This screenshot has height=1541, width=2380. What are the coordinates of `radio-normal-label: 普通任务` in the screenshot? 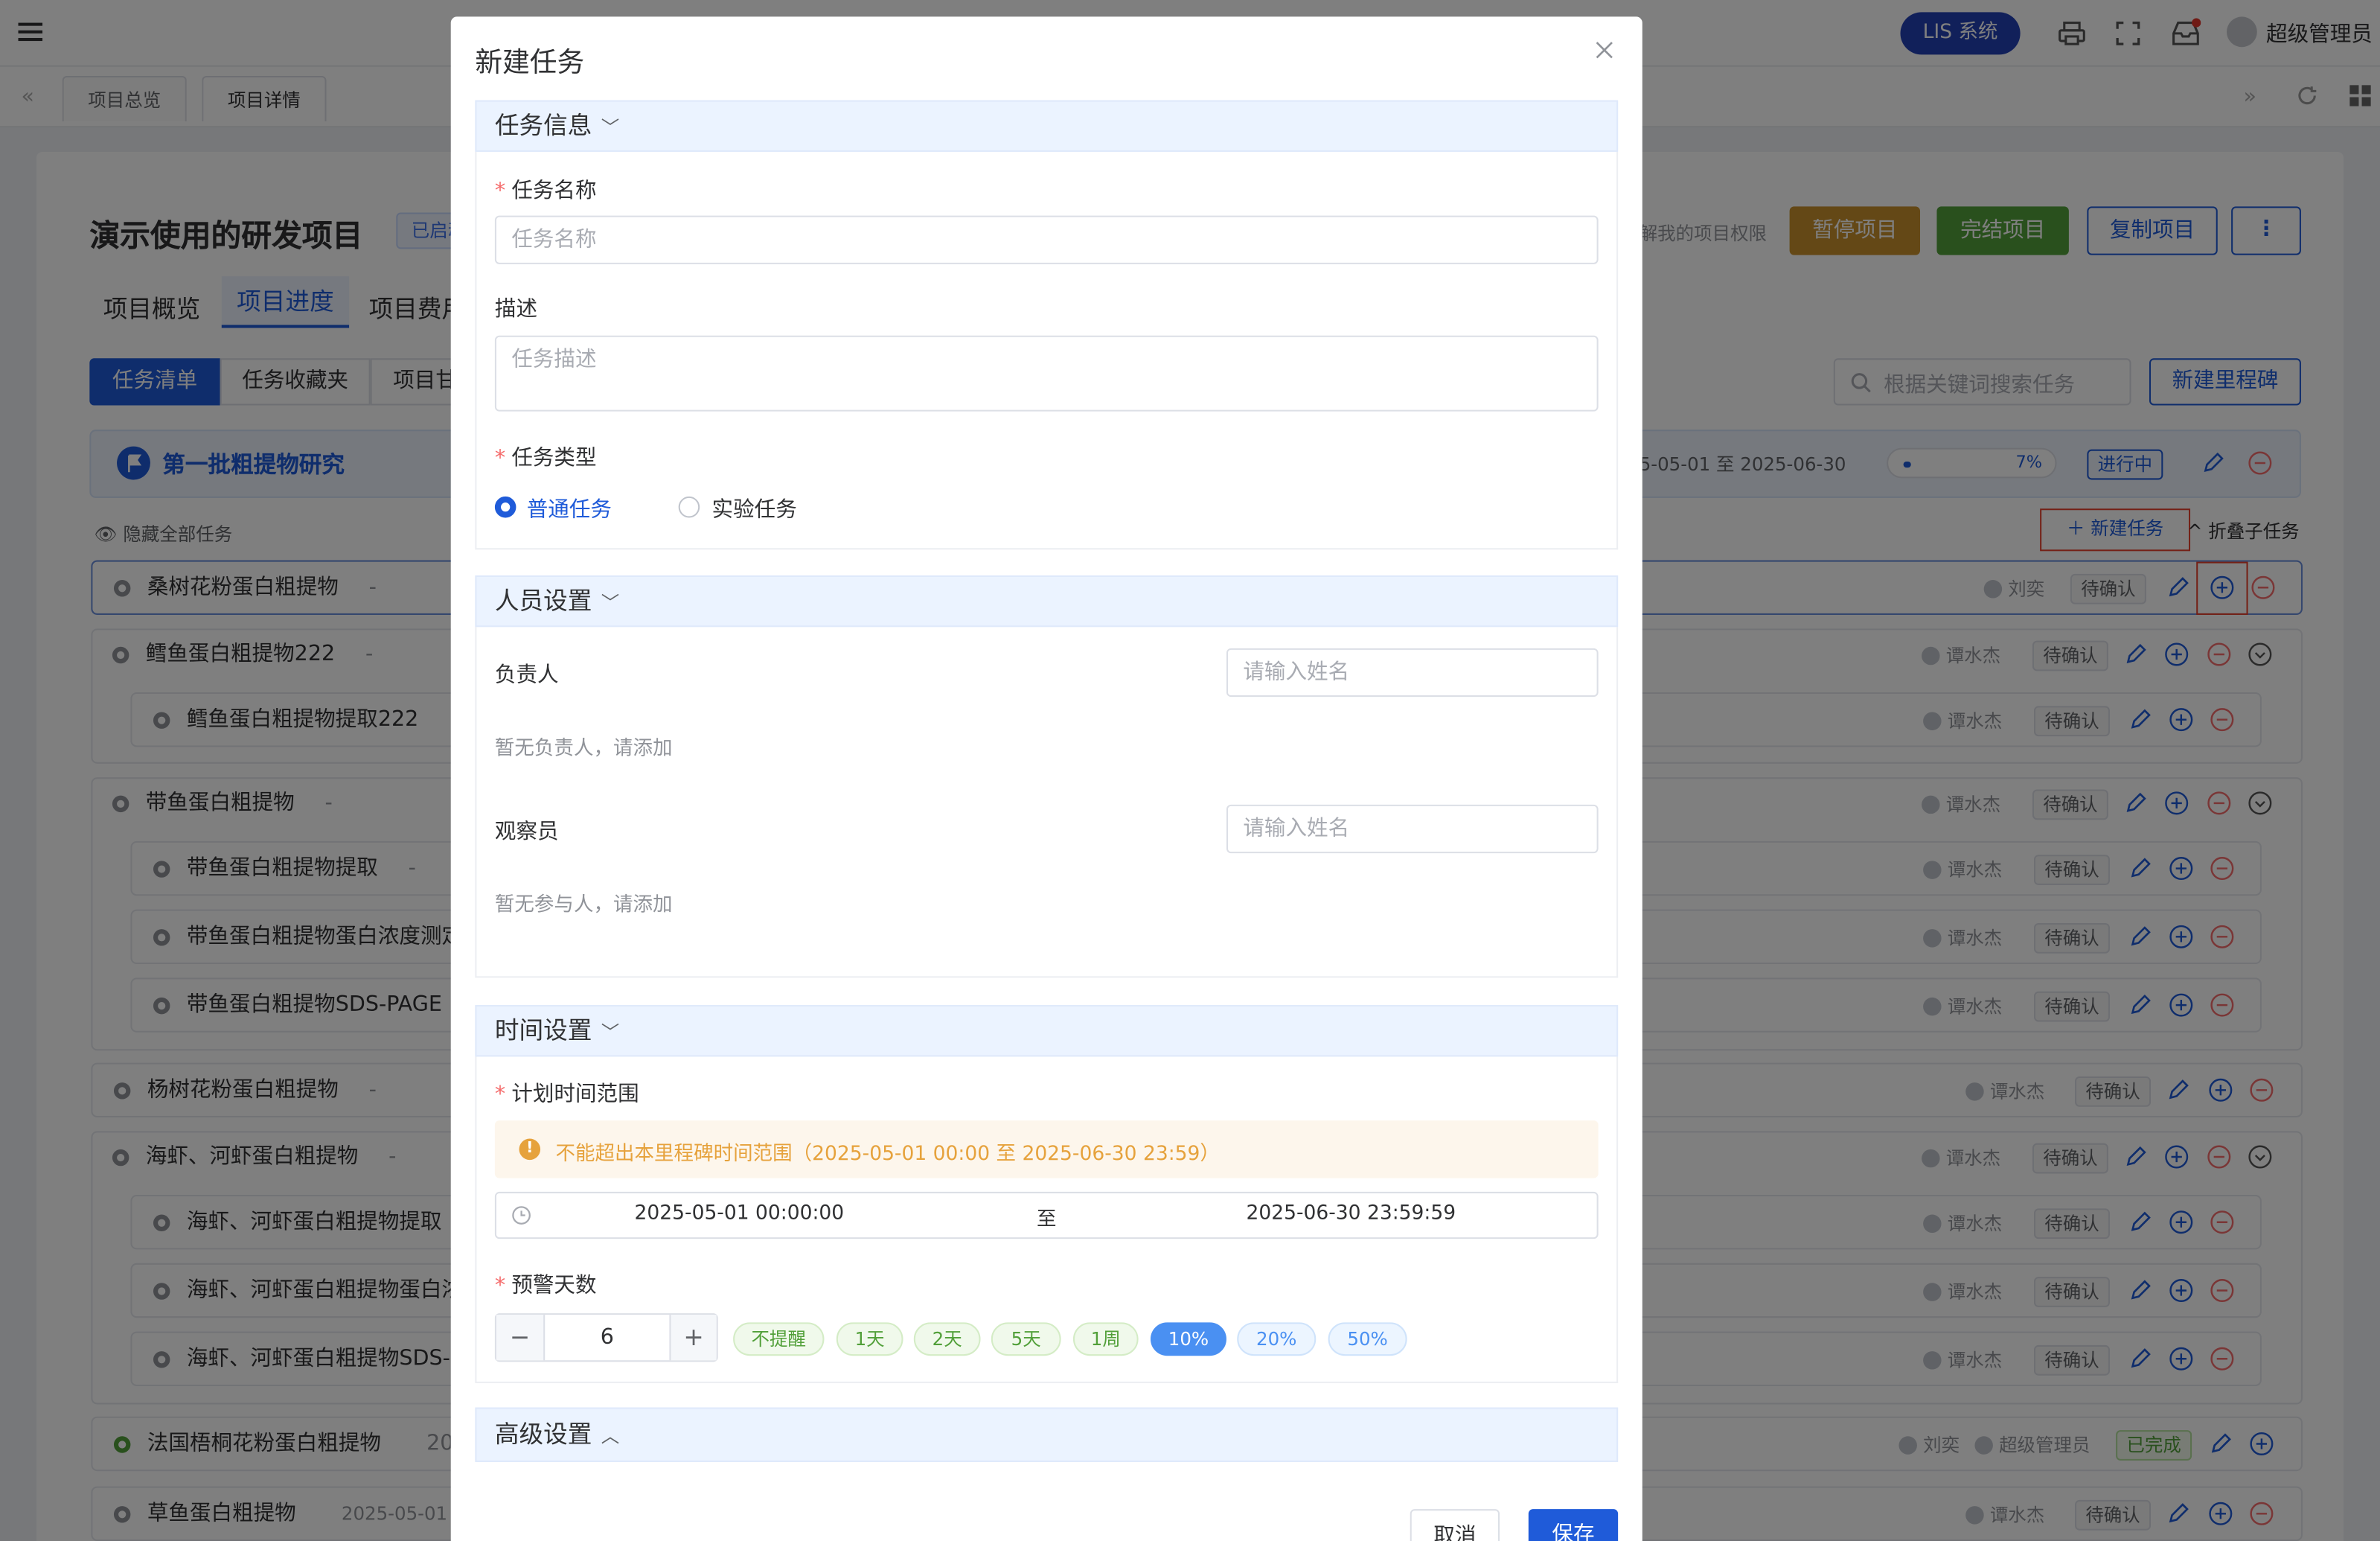 It's located at (569, 509).